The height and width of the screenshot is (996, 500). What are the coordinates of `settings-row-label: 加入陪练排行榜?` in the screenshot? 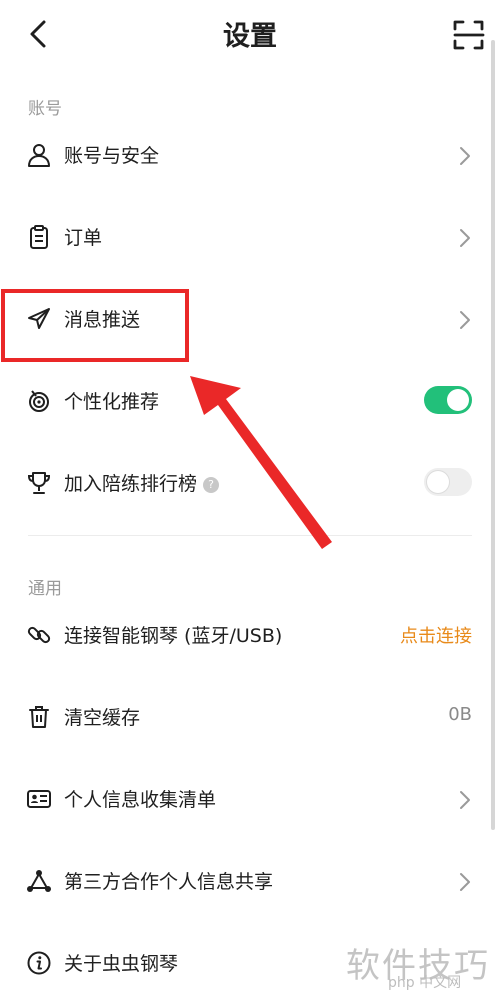 It's located at (142, 482).